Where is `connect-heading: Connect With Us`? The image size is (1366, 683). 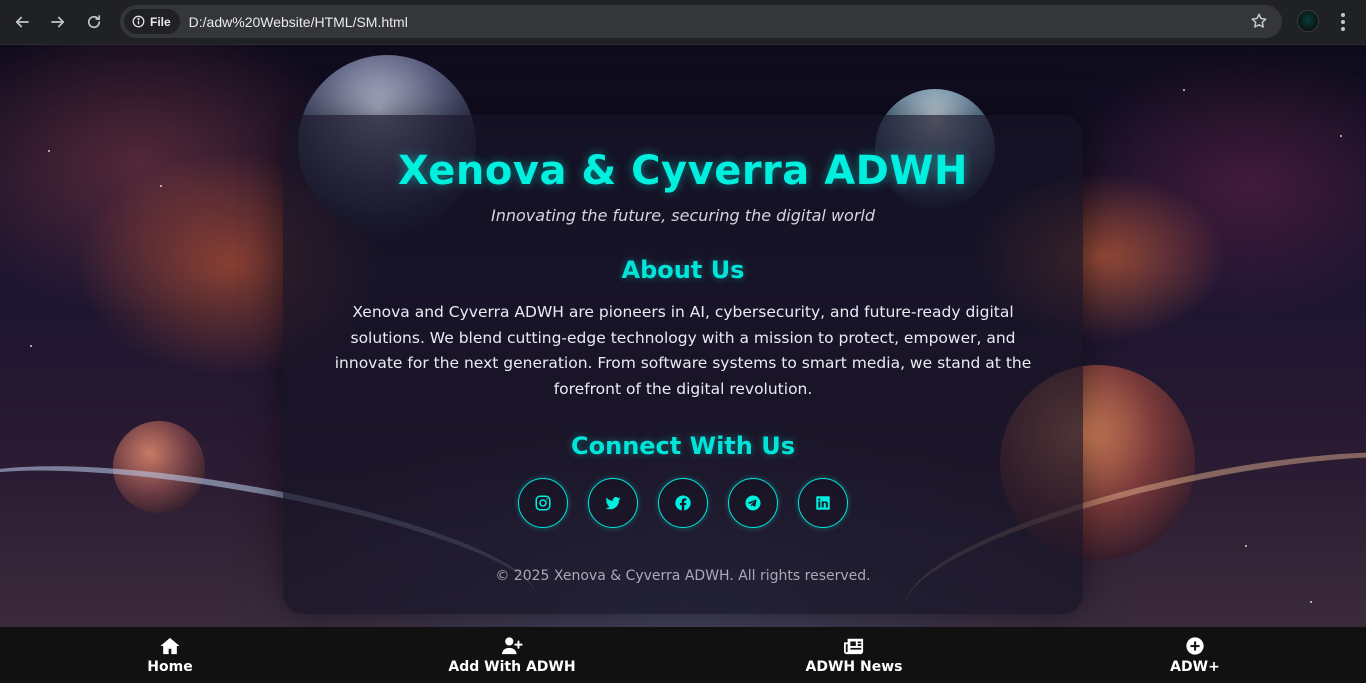
connect-heading: Connect With Us is located at coordinates (683, 446).